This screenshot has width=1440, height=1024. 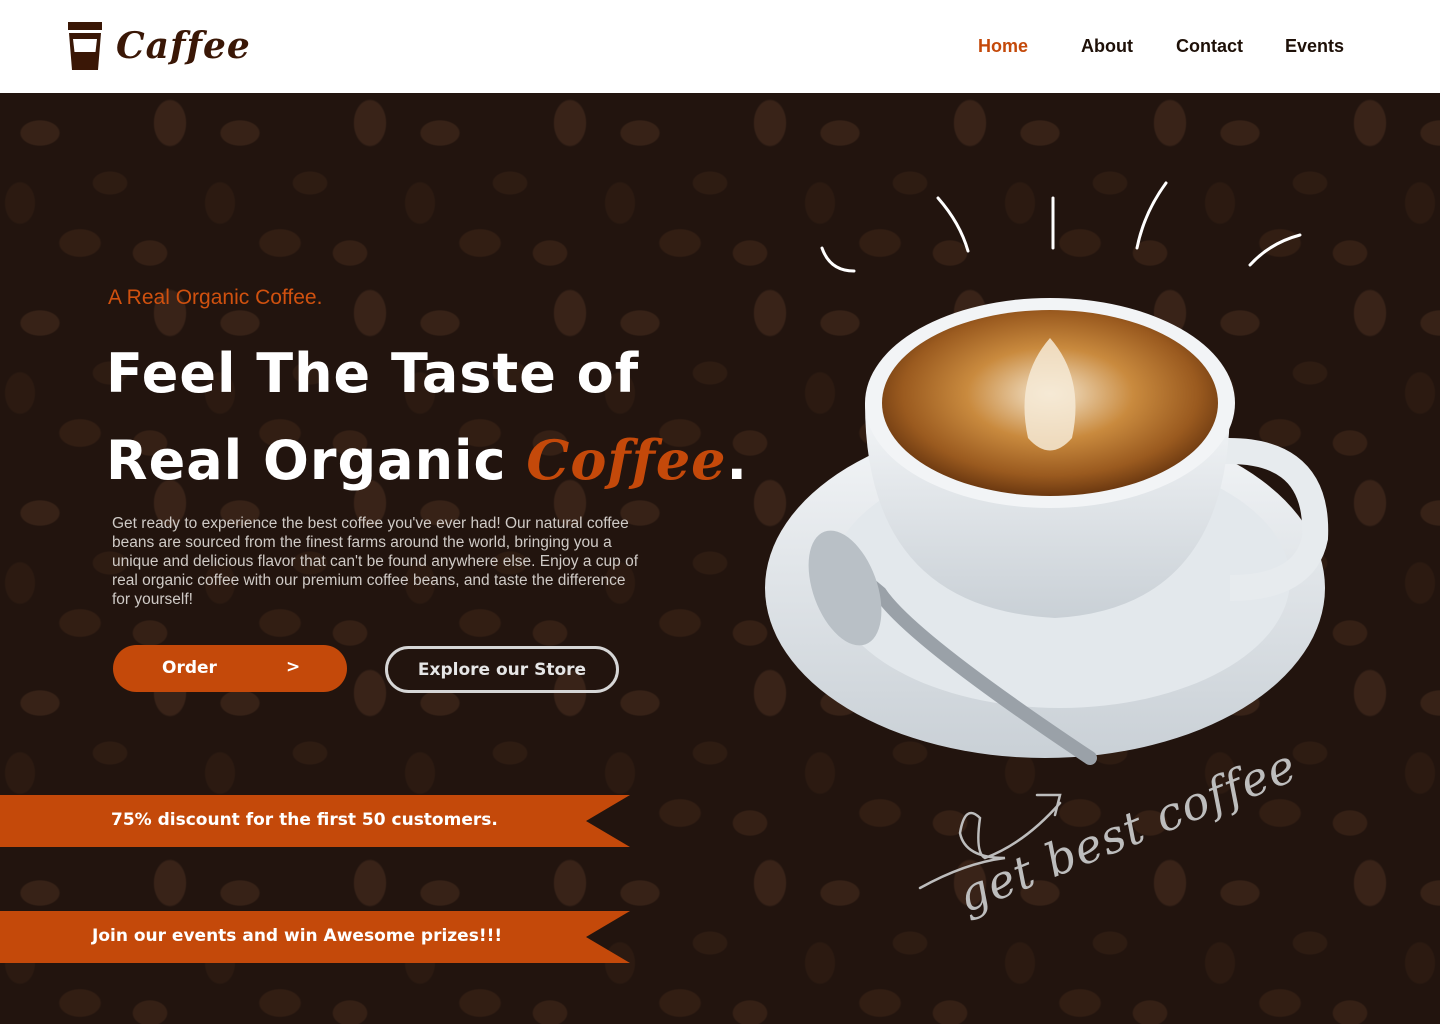 I want to click on steam-doodle-icon, so click(x=1061, y=227).